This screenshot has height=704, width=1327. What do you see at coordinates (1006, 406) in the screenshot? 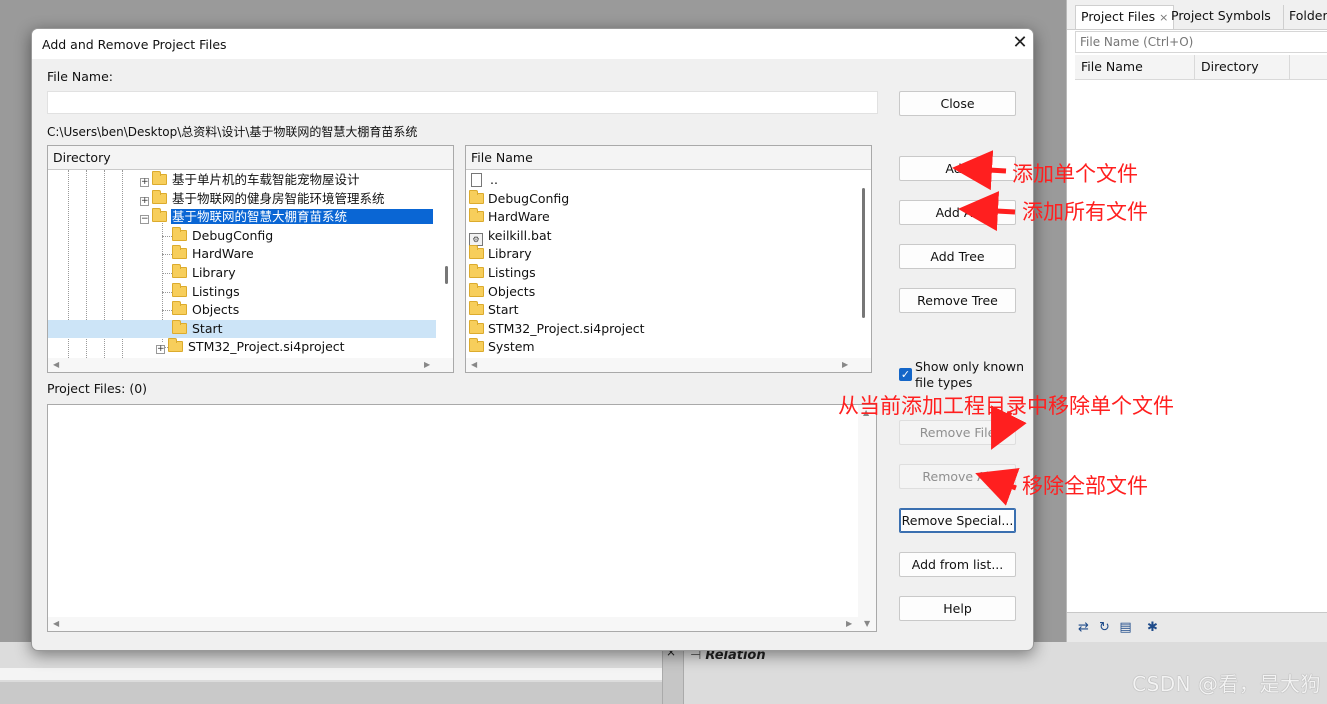
I see `annotation-remove-single: 从当前添加工程目录中移除单个文件` at bounding box center [1006, 406].